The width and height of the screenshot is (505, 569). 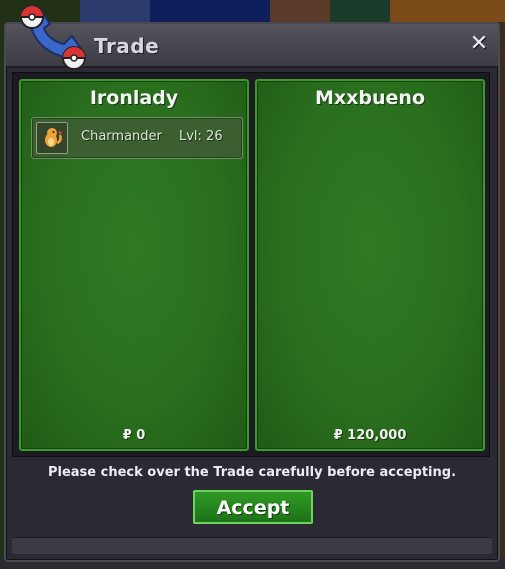 What do you see at coordinates (252, 545) in the screenshot?
I see `window-footer` at bounding box center [252, 545].